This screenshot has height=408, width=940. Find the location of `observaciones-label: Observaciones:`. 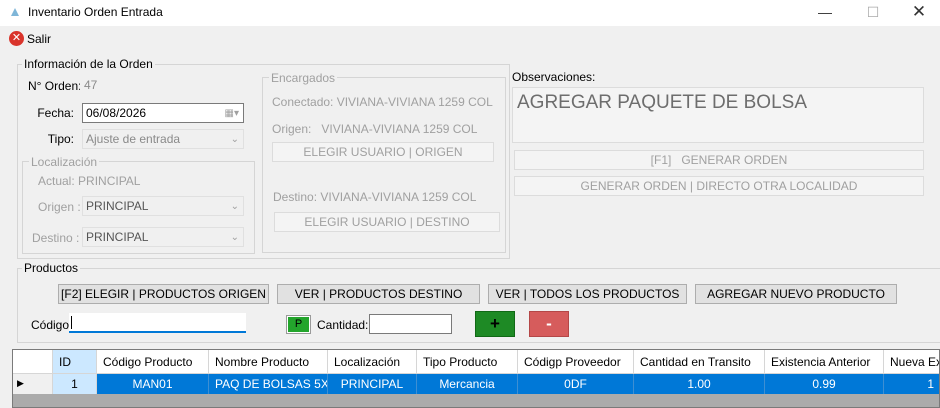

observaciones-label: Observaciones: is located at coordinates (554, 77).